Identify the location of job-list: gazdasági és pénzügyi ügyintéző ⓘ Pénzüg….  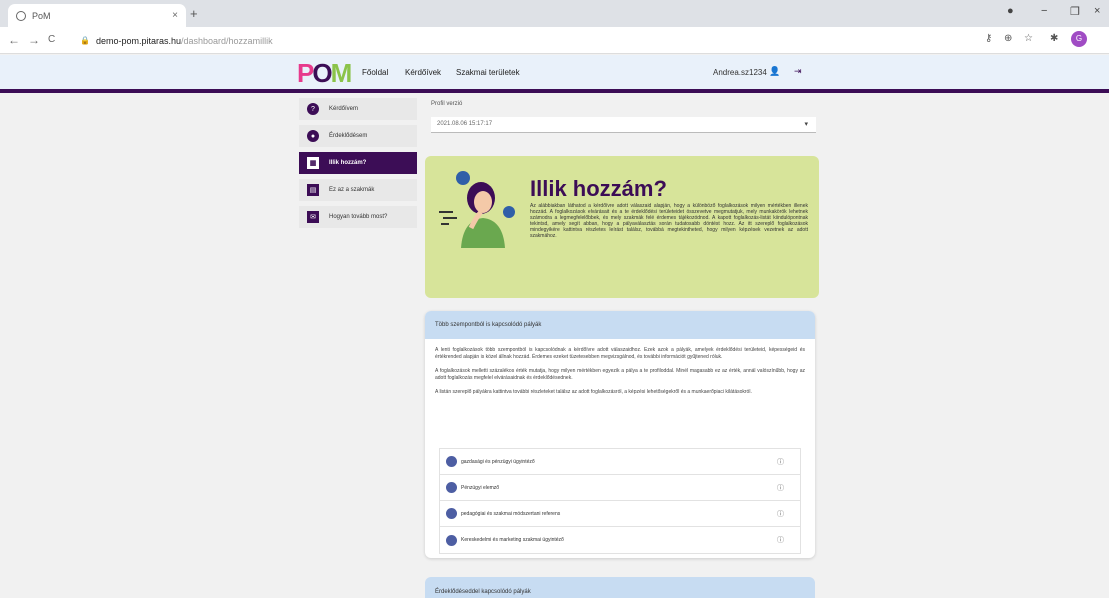
(620, 501).